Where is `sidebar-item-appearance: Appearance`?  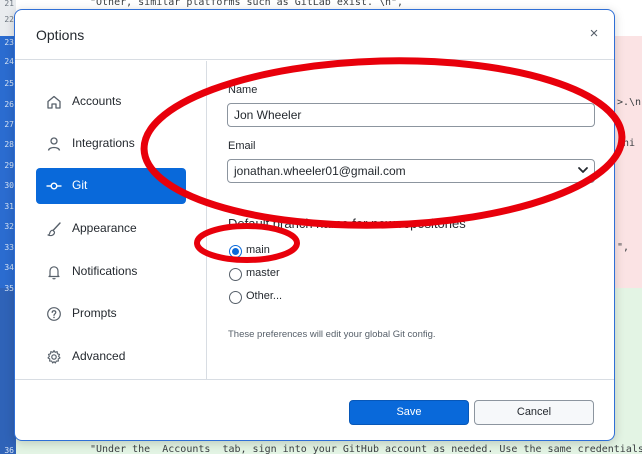 sidebar-item-appearance: Appearance is located at coordinates (111, 229).